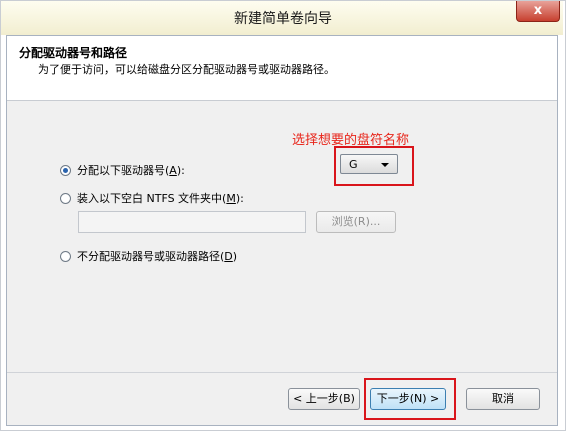 This screenshot has width=566, height=431. What do you see at coordinates (385, 165) in the screenshot?
I see `chevron-down-icon` at bounding box center [385, 165].